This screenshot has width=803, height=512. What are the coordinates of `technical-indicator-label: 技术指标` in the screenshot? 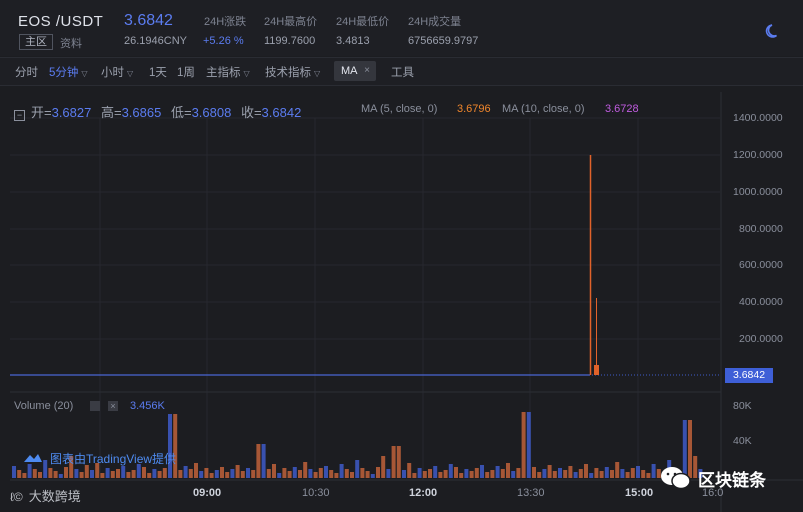 It's located at (288, 73).